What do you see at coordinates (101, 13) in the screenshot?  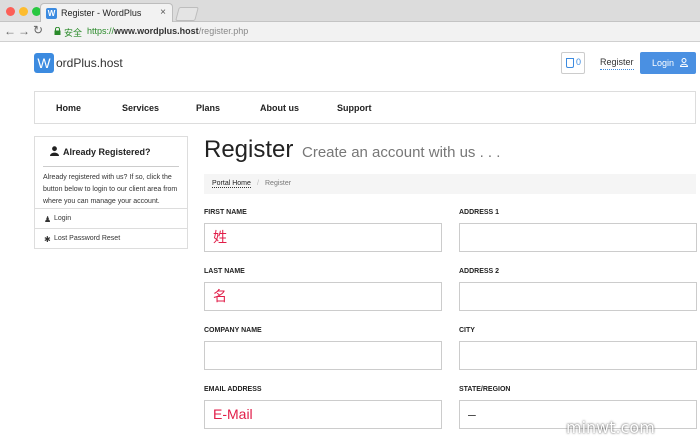 I see `tab-title: Register - WordPlus` at bounding box center [101, 13].